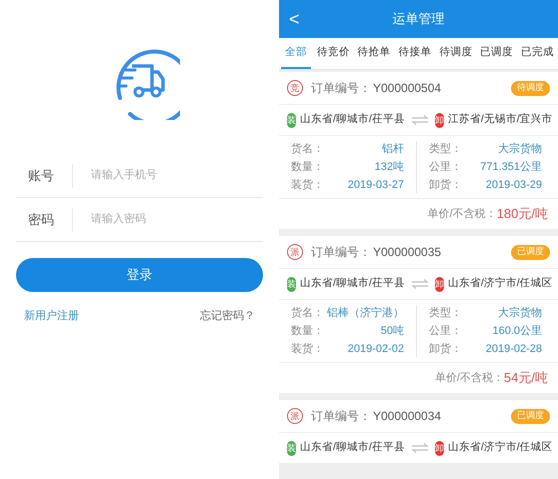  I want to click on detail-value: 50吨, so click(392, 331).